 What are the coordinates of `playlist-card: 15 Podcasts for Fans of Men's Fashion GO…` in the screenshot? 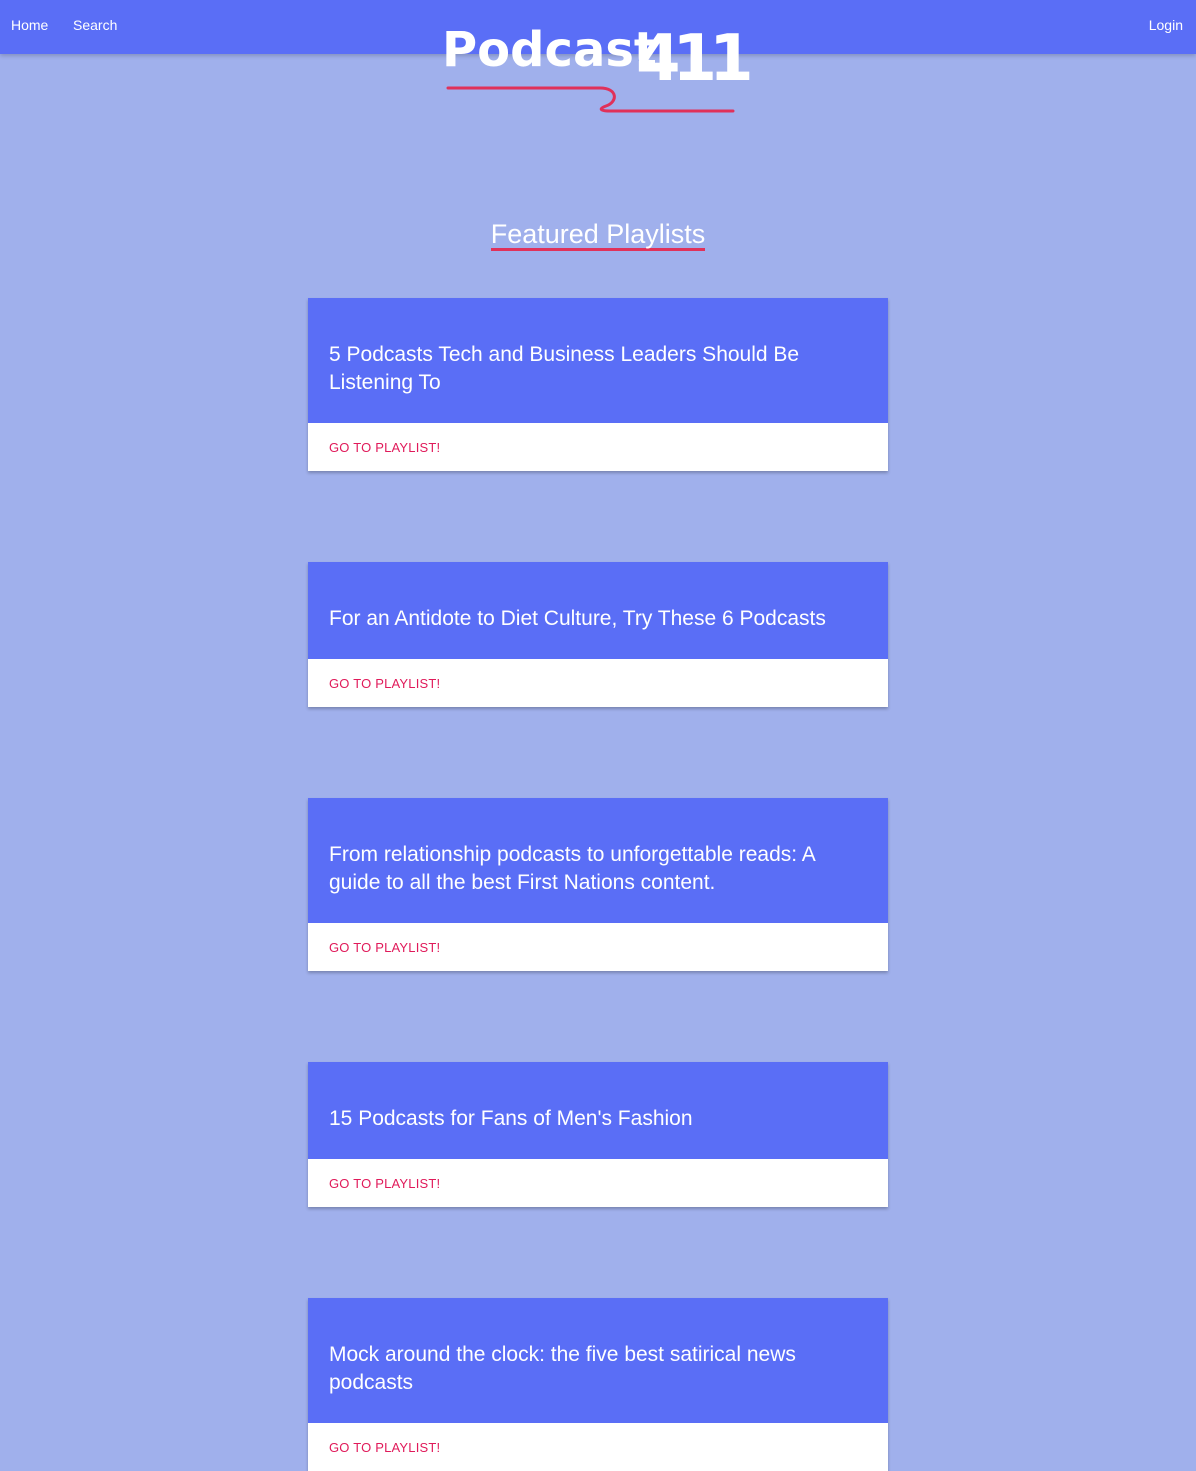 It's located at (598, 1134).